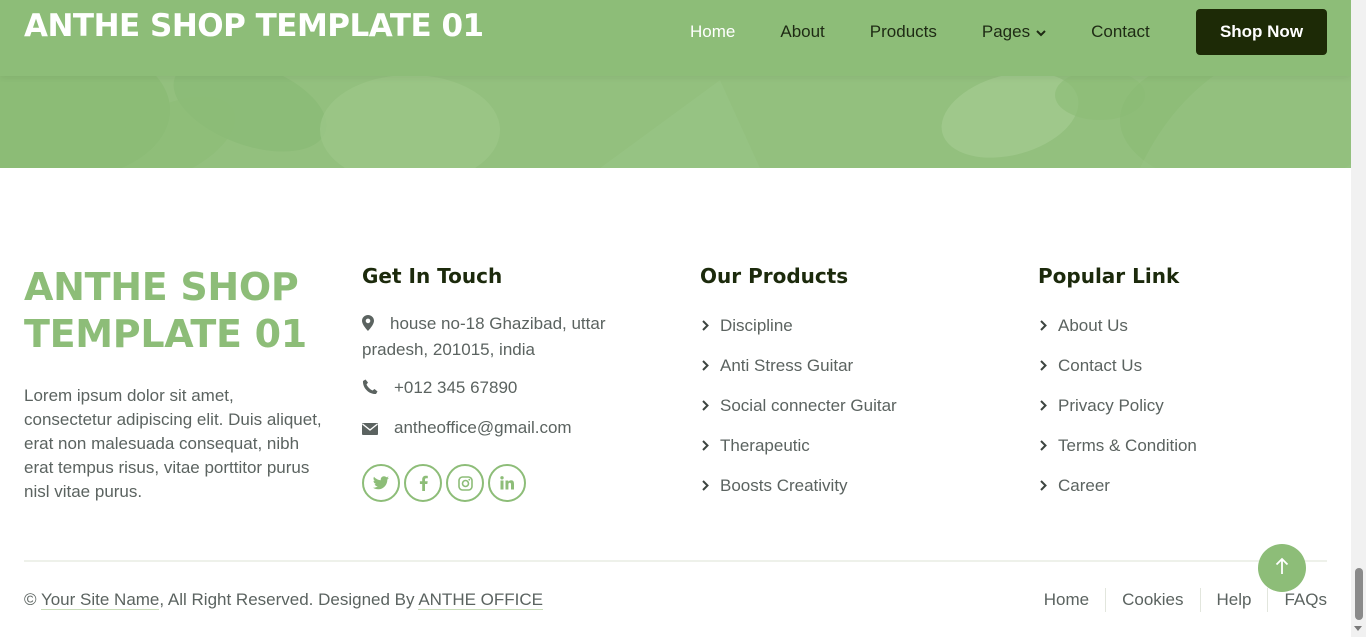 This screenshot has width=1366, height=637. Describe the element at coordinates (903, 32) in the screenshot. I see `nav-products: Products` at that location.